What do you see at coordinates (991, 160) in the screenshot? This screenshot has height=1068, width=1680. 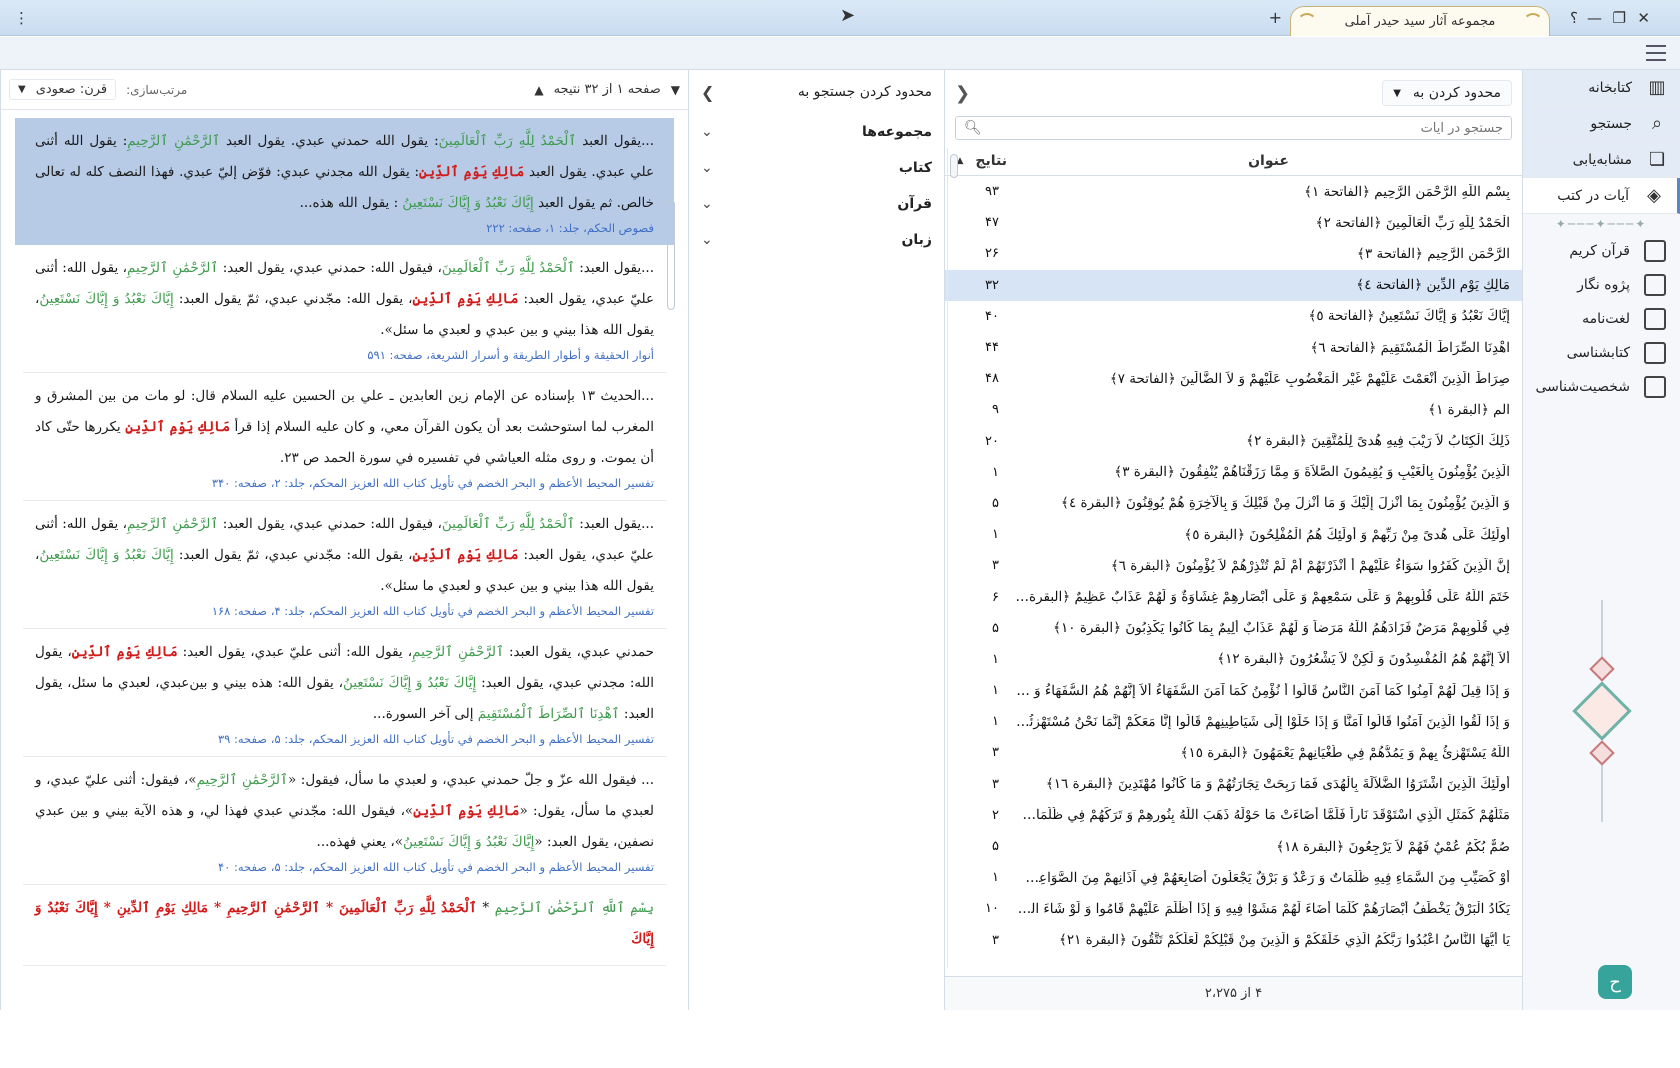 I see `column-header-results-label: نتایج` at bounding box center [991, 160].